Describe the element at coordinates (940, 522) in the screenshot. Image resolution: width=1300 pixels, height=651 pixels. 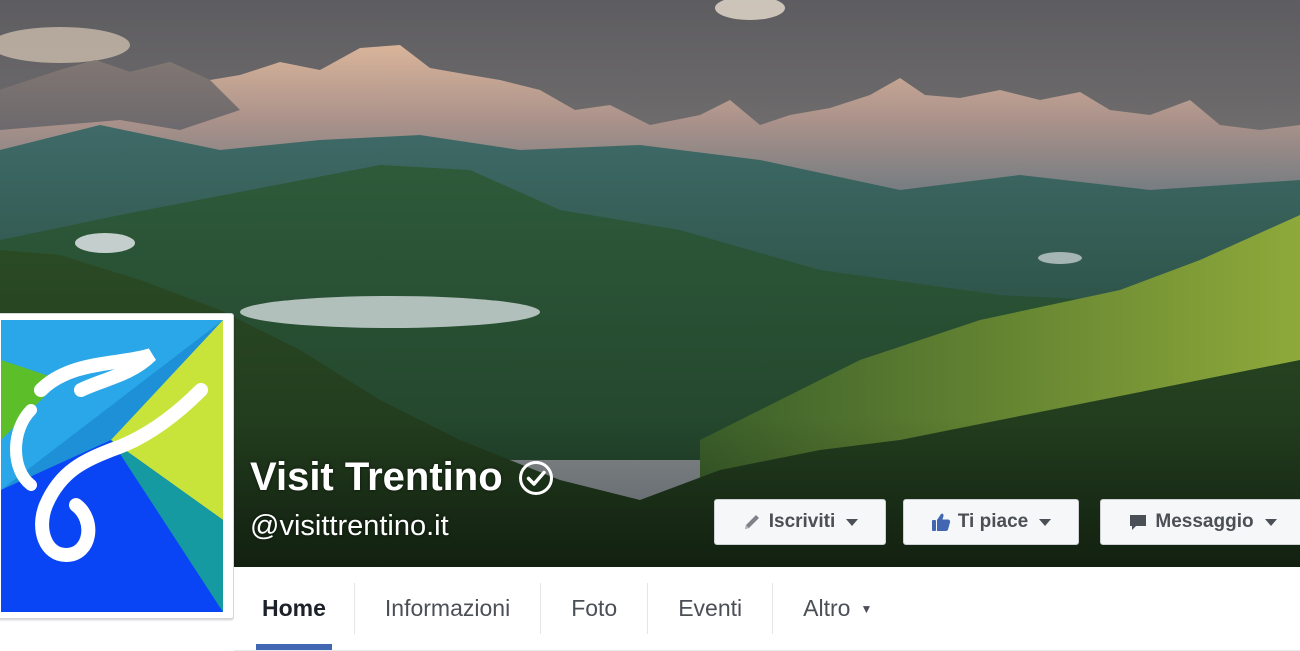
I see `thumbs-up-icon` at that location.